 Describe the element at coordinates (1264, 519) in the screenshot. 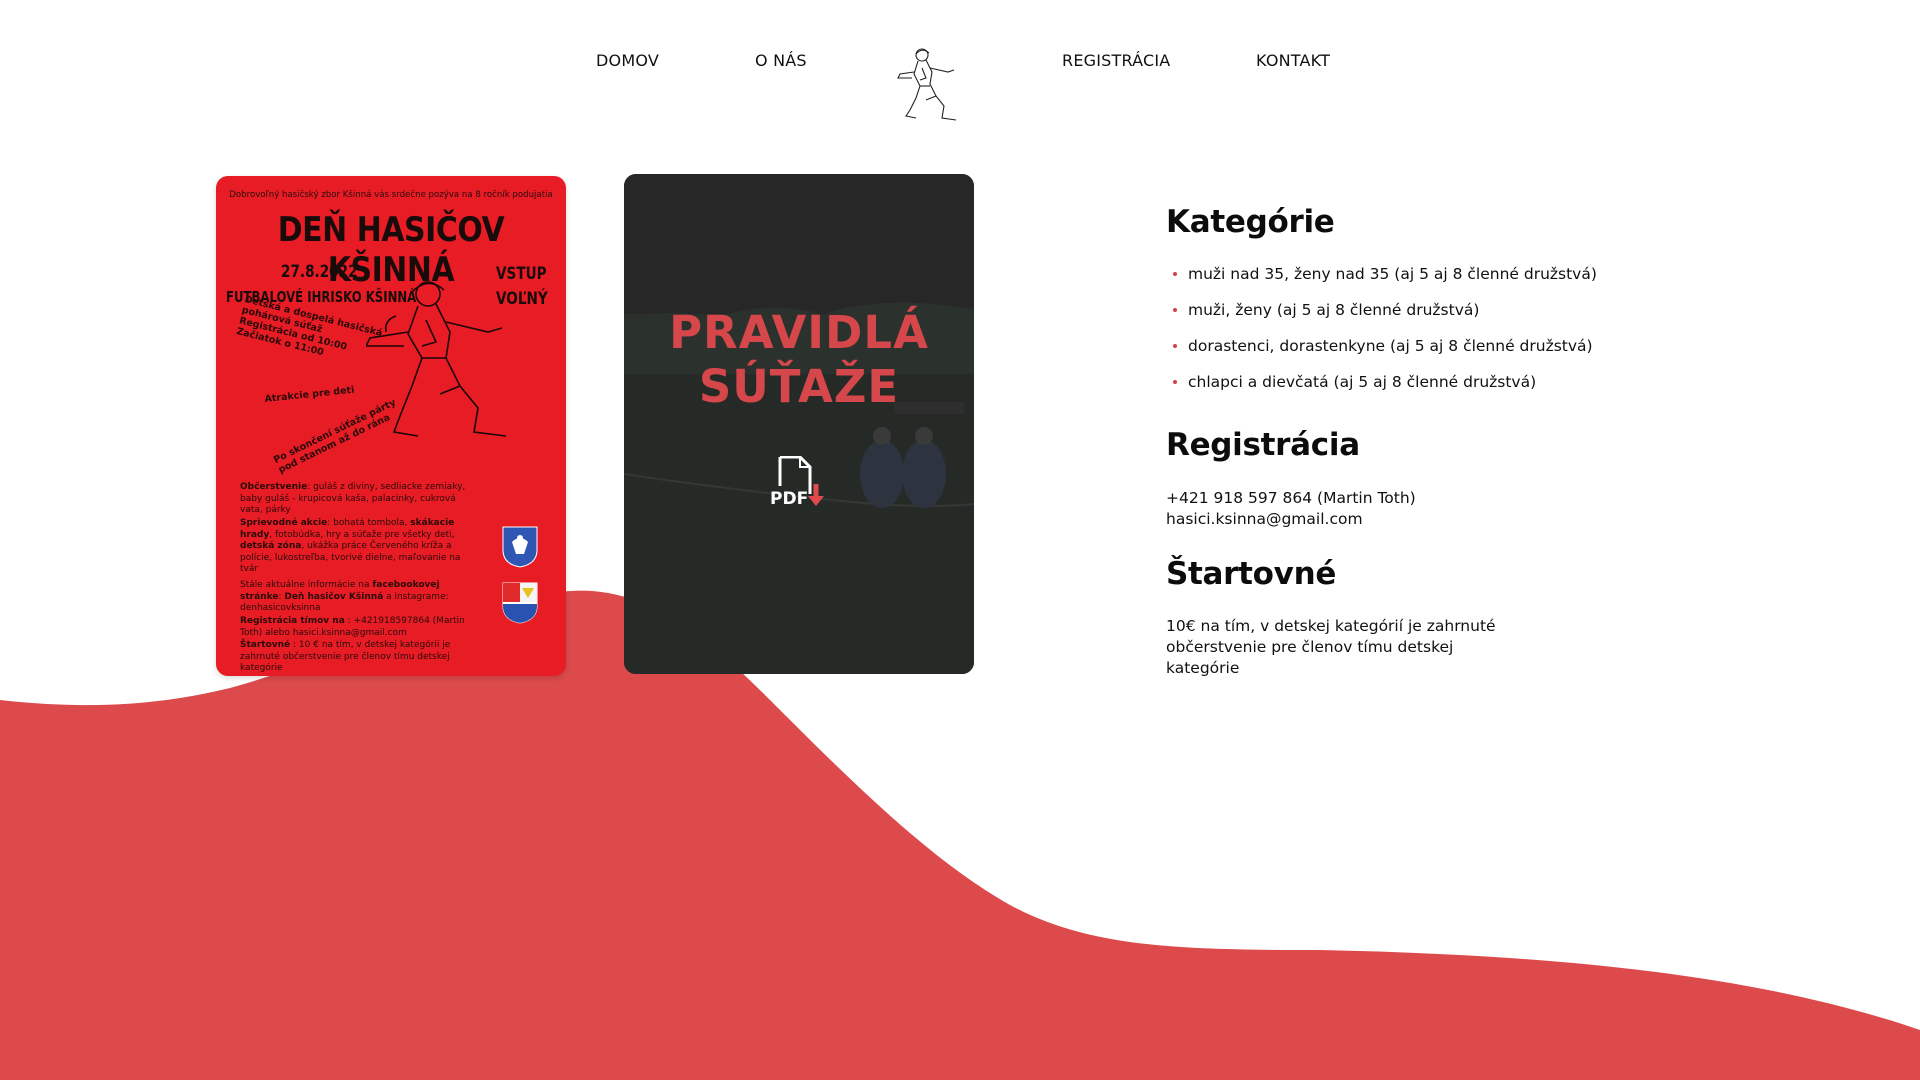

I see `registration-email: hasici.ksinna@gmail.com` at that location.